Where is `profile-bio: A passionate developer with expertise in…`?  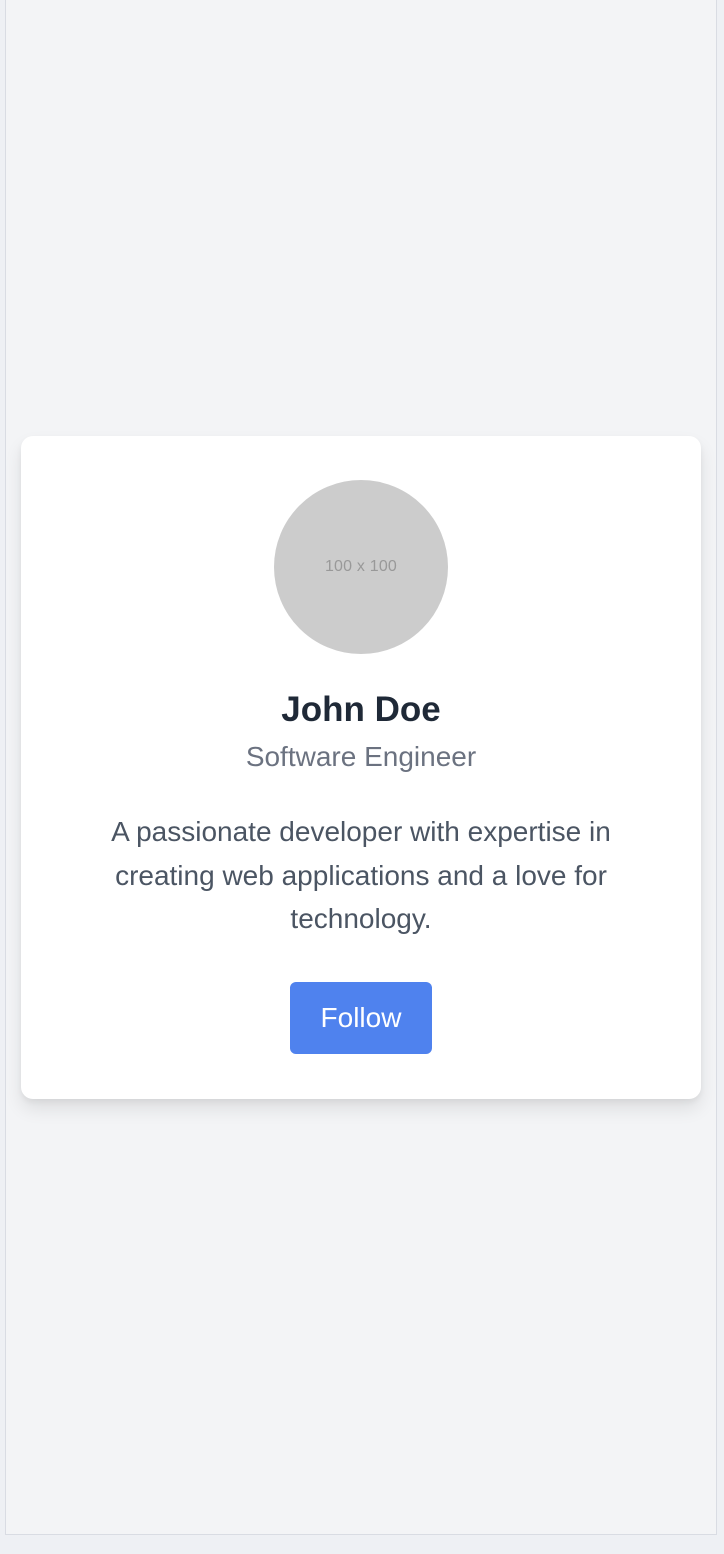 profile-bio: A passionate developer with expertise in… is located at coordinates (361, 875).